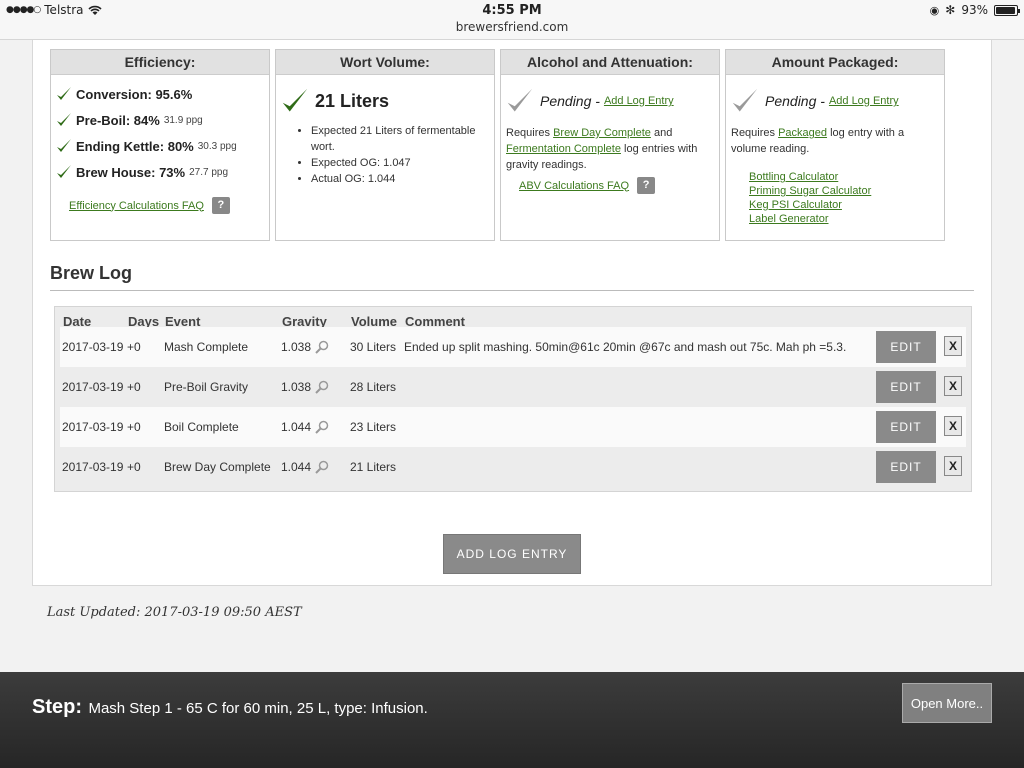  Describe the element at coordinates (174, 612) in the screenshot. I see `last-updated: Last Updated: 2017-03-19 09:50 AEST` at that location.